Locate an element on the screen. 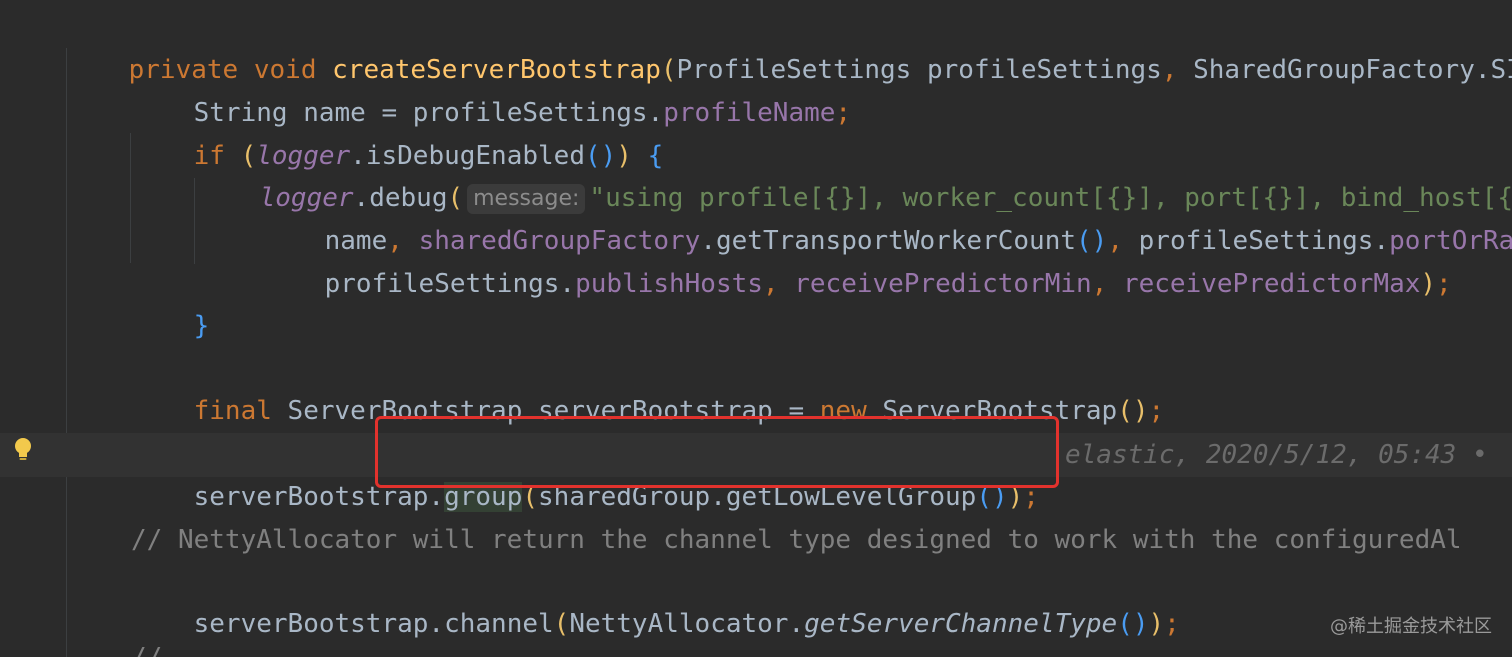  git-blame-annotation: elastic, 2020/5/12, 05:43 • is located at coordinates (1276, 455).